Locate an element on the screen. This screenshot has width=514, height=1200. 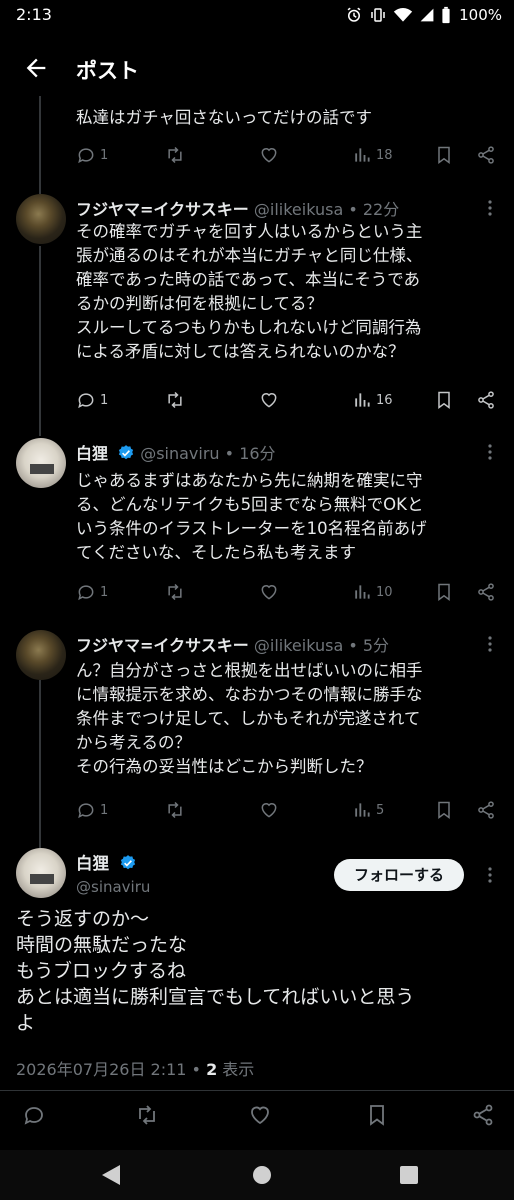
system-nav-bar is located at coordinates (257, 1175).